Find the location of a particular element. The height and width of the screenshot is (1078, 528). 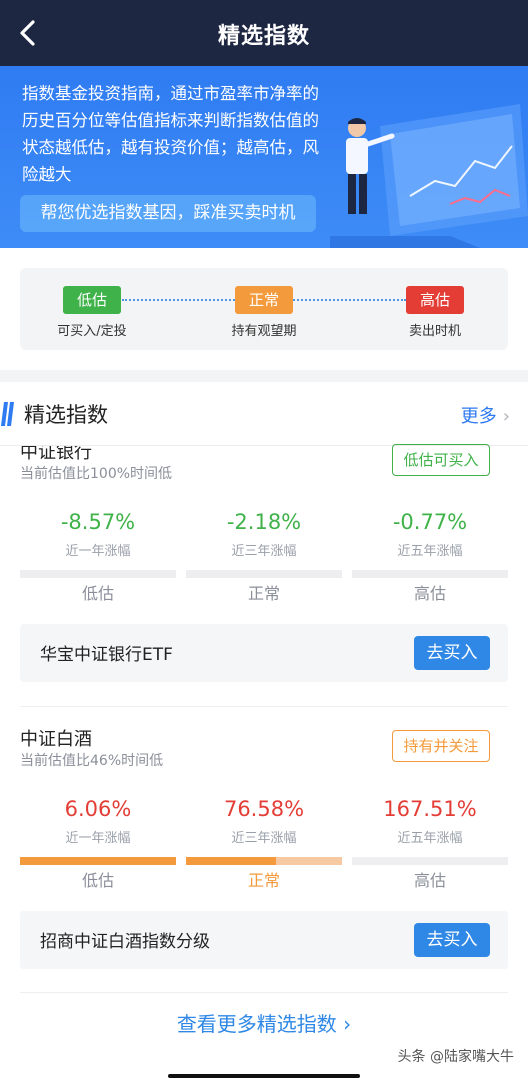

section-header: 精选指数 更多 › is located at coordinates (264, 414).